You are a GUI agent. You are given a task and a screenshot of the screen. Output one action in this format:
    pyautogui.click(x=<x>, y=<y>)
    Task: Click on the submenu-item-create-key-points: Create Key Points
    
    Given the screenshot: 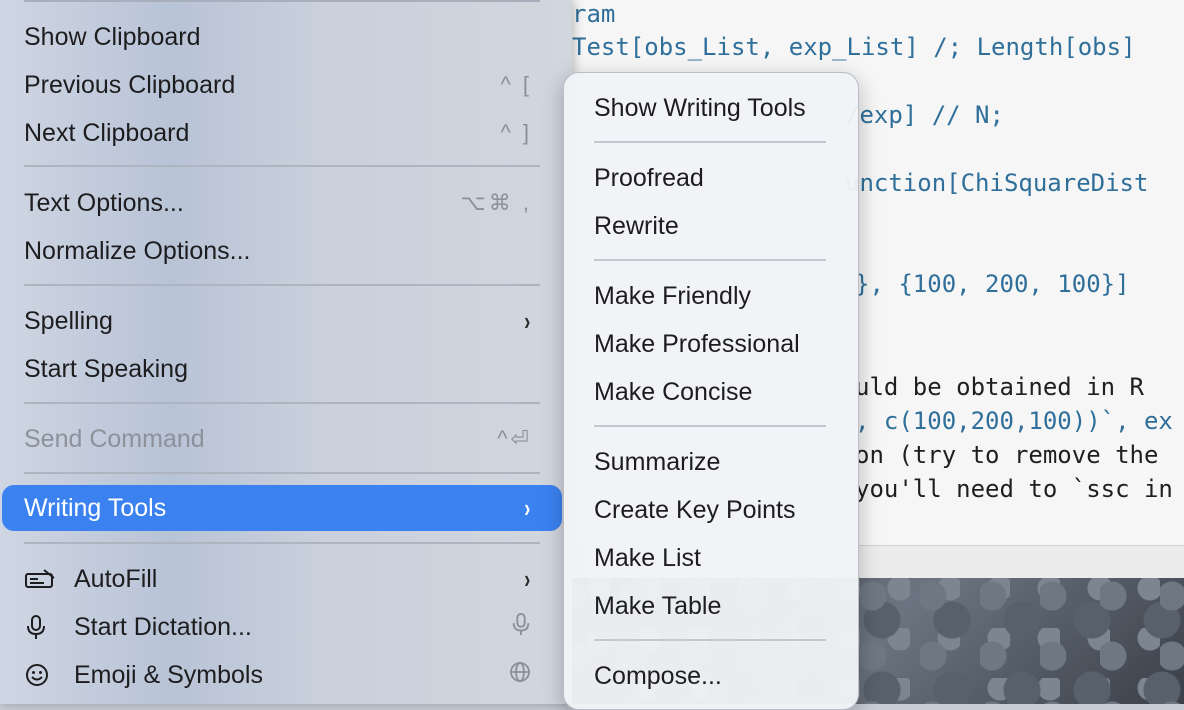 What is the action you would take?
    pyautogui.click(x=716, y=510)
    